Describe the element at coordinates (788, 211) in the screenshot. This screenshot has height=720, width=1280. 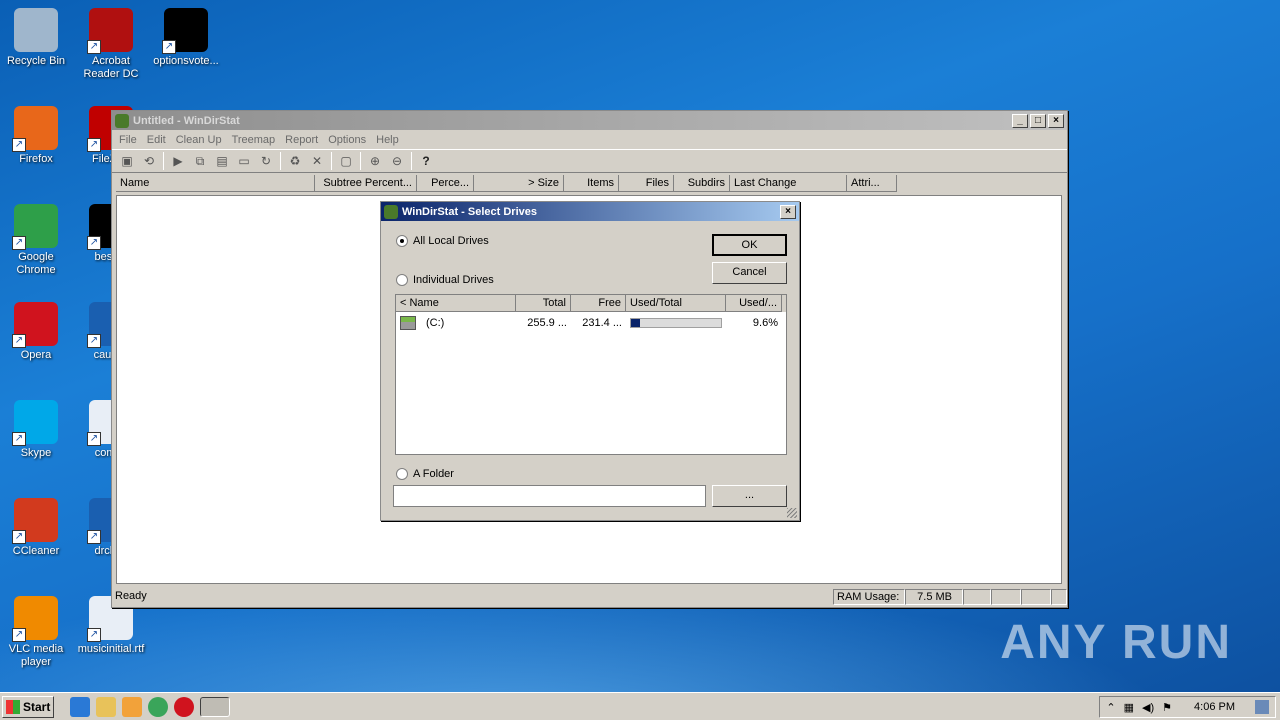
I see `dialog-close-button: ×` at that location.